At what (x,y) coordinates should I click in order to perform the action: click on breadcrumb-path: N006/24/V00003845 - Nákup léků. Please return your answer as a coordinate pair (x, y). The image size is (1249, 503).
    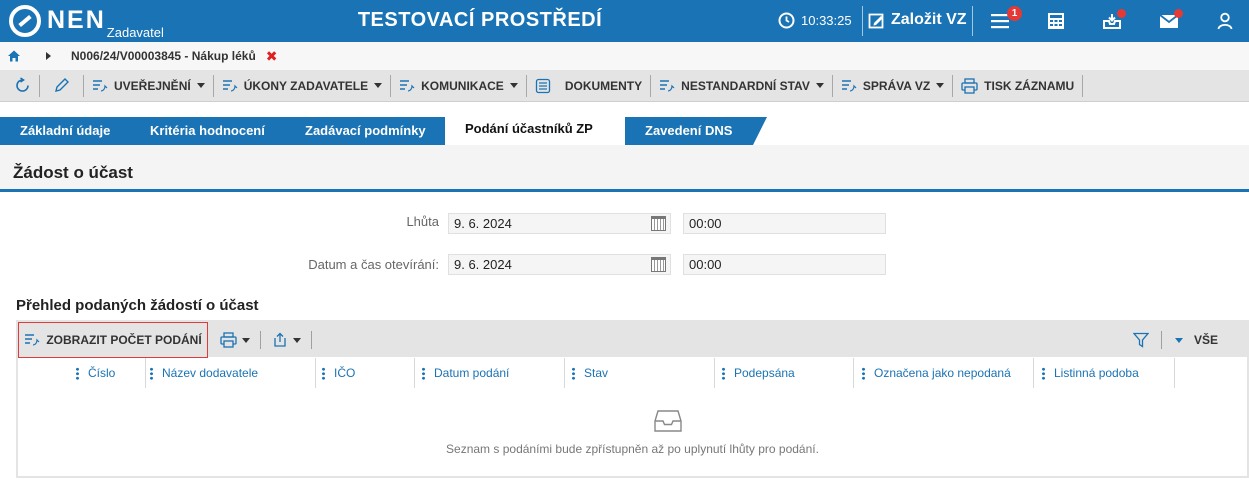
    Looking at the image, I should click on (163, 56).